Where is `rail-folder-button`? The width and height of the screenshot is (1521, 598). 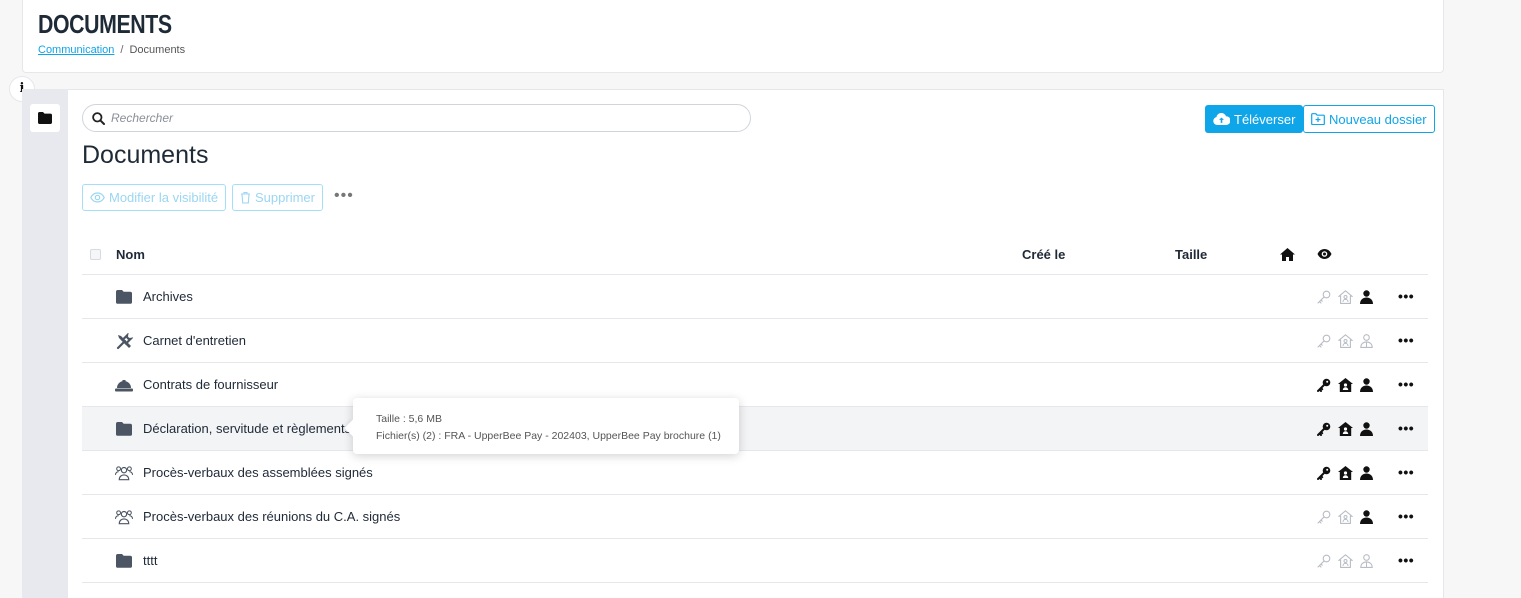 rail-folder-button is located at coordinates (45, 118).